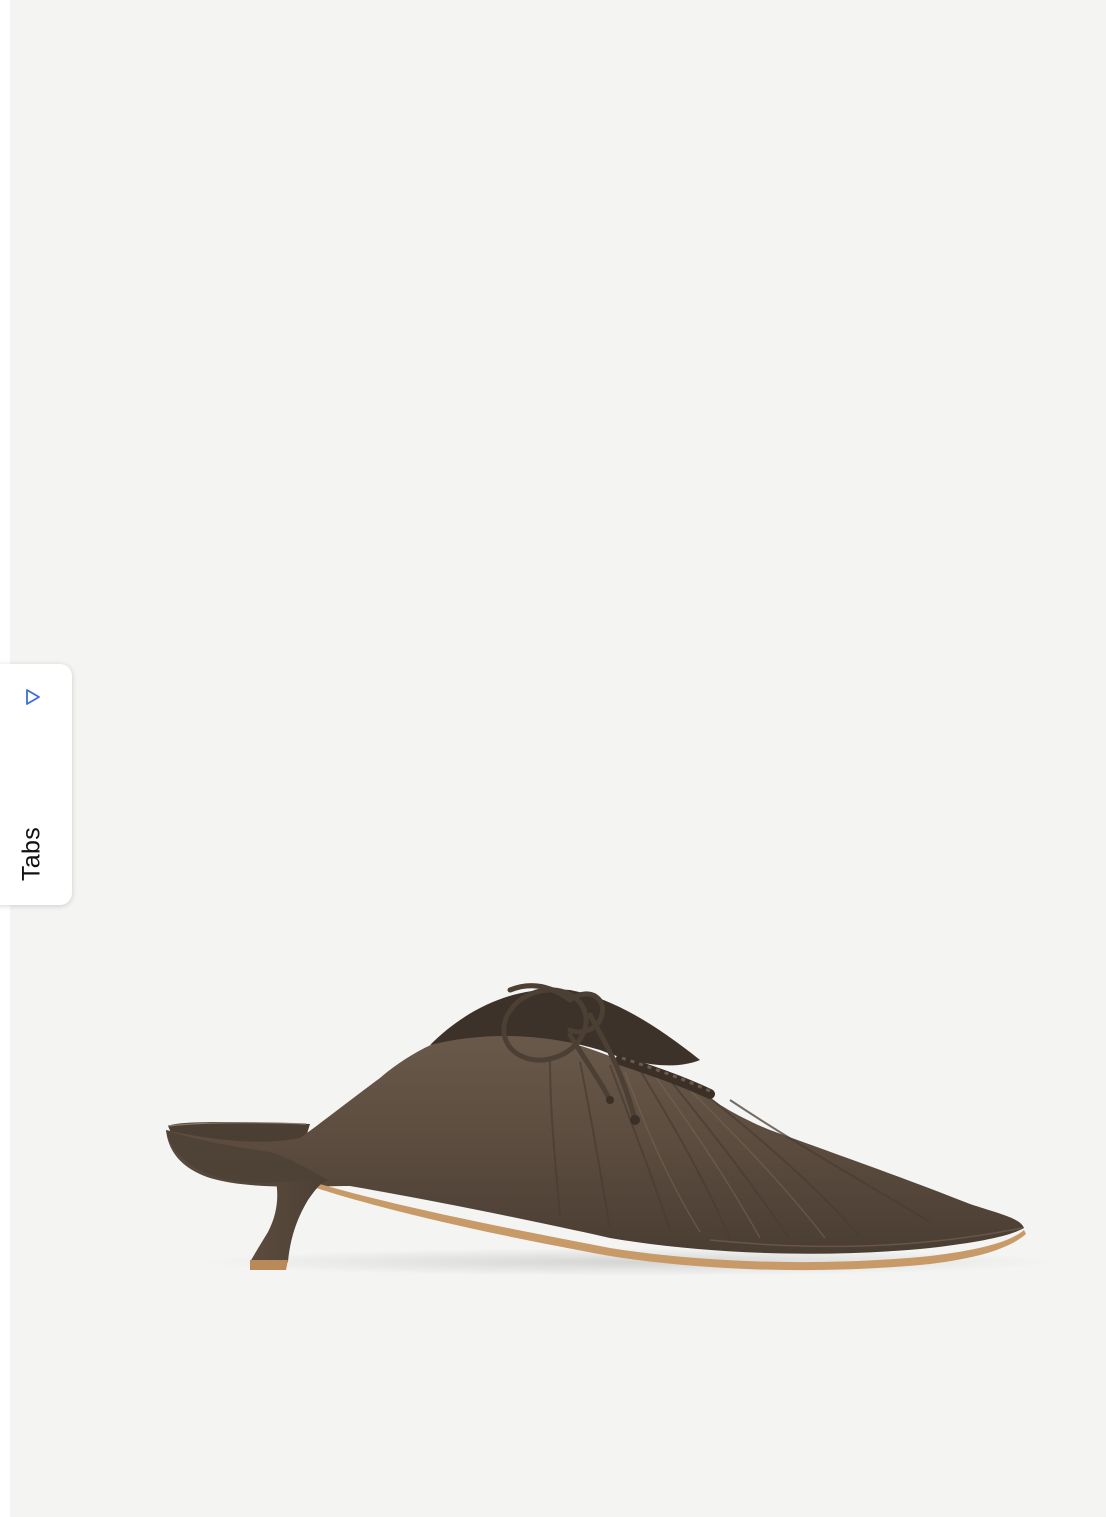 Image resolution: width=1106 pixels, height=1517 pixels. What do you see at coordinates (36, 784) in the screenshot?
I see `tabs-side-panel-toggle: Tabs` at bounding box center [36, 784].